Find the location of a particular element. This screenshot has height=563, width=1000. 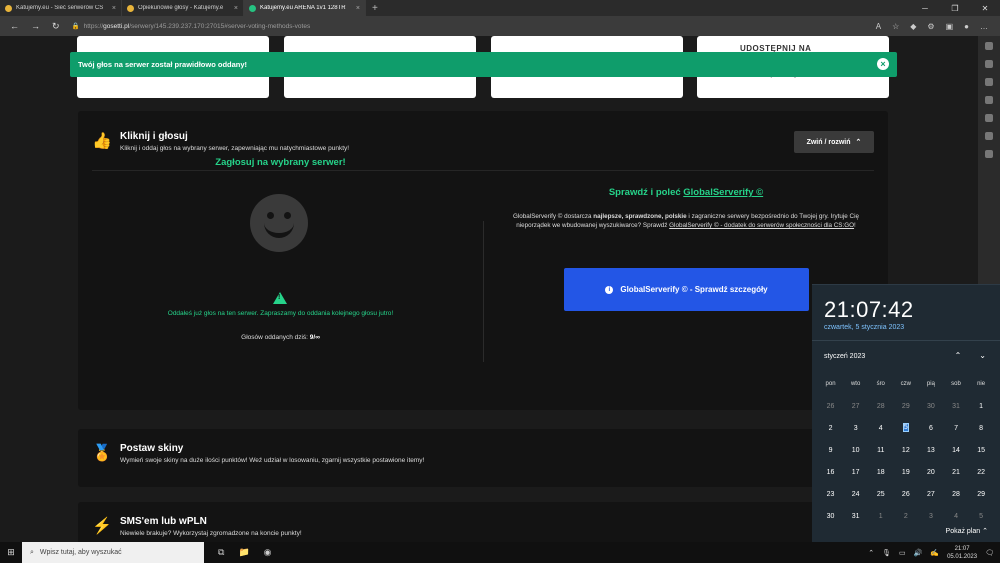

calendar-day: 15 is located at coordinates (981, 450).